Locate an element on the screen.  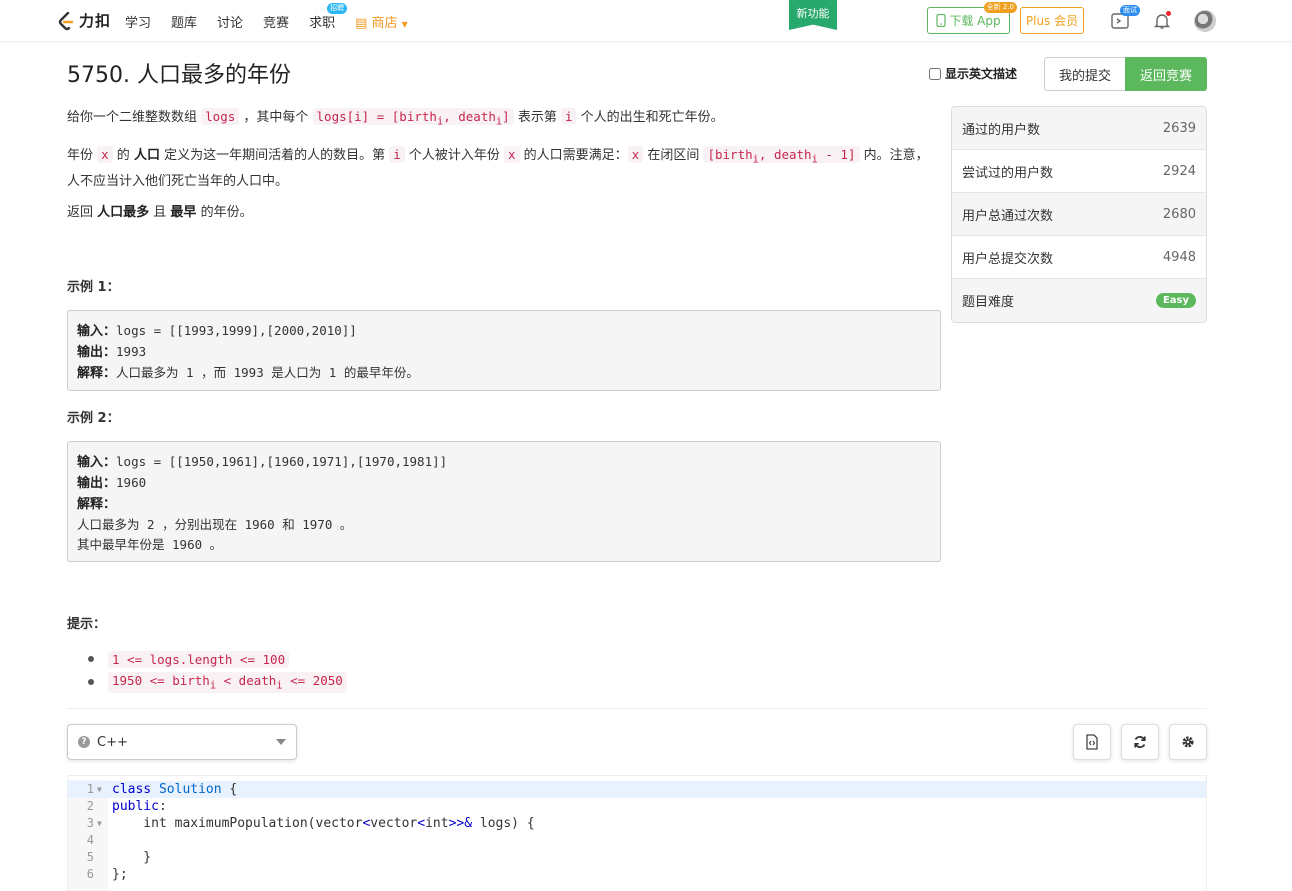
code-text: } is located at coordinates (132, 857).